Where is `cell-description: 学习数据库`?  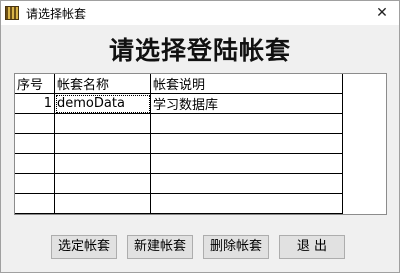 cell-description: 学习数据库 is located at coordinates (246, 103).